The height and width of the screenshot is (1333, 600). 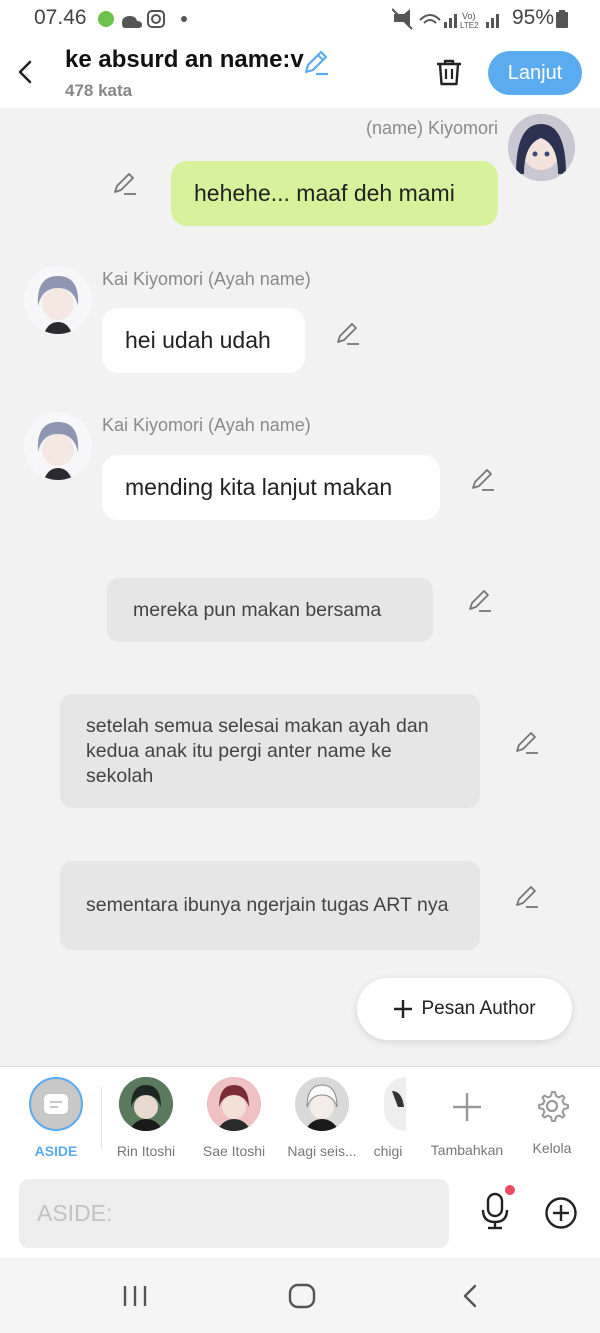 What do you see at coordinates (497, 1208) in the screenshot?
I see `microphone-icon` at bounding box center [497, 1208].